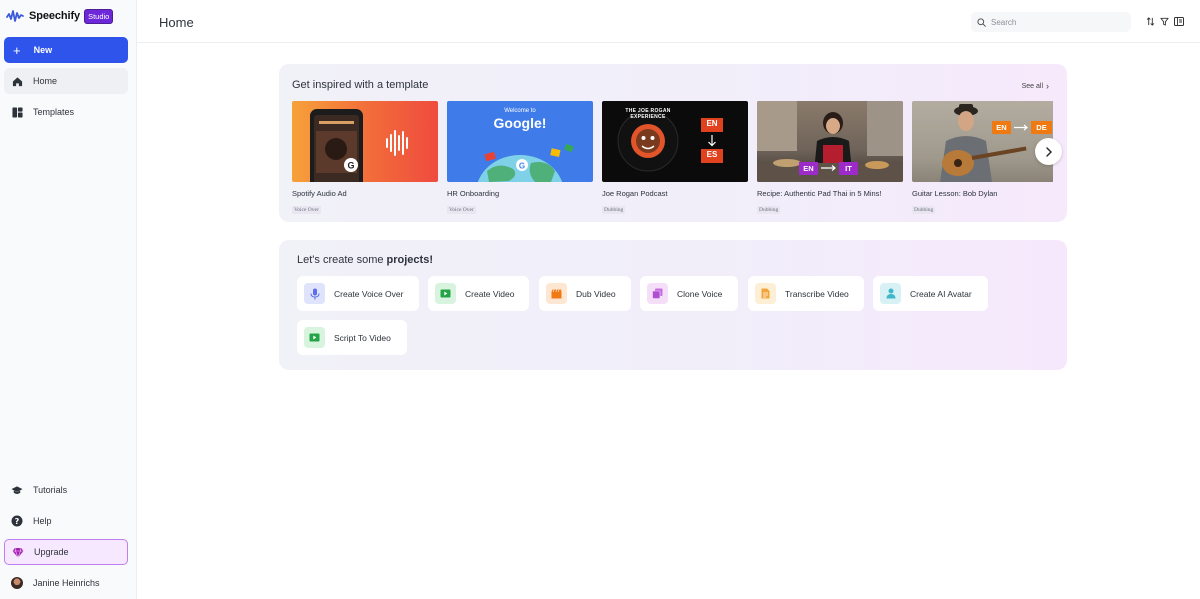  I want to click on template-thumbnail: EN DE, so click(982, 141).